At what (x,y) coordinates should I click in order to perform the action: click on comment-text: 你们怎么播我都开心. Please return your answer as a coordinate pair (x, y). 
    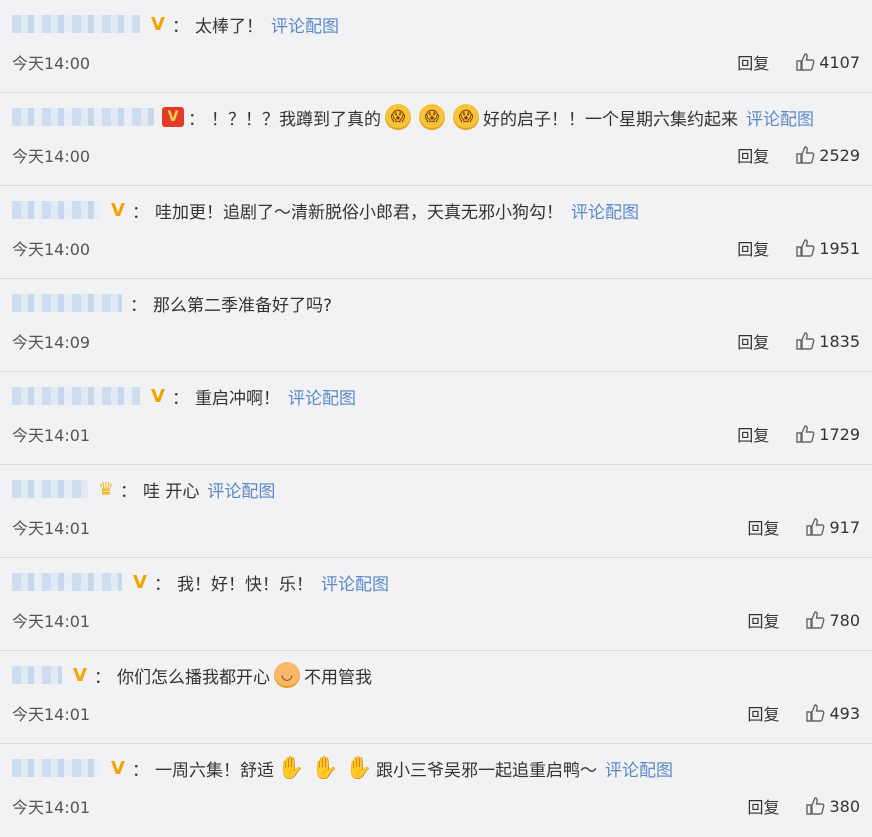
    Looking at the image, I should click on (193, 677).